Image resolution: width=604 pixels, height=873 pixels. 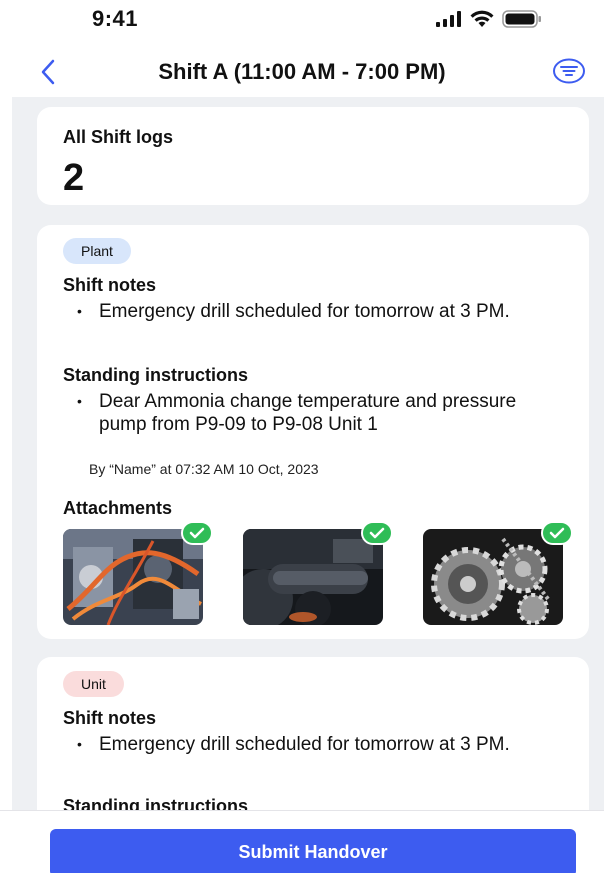 I want to click on summary-label: All Shift logs, so click(x=118, y=137).